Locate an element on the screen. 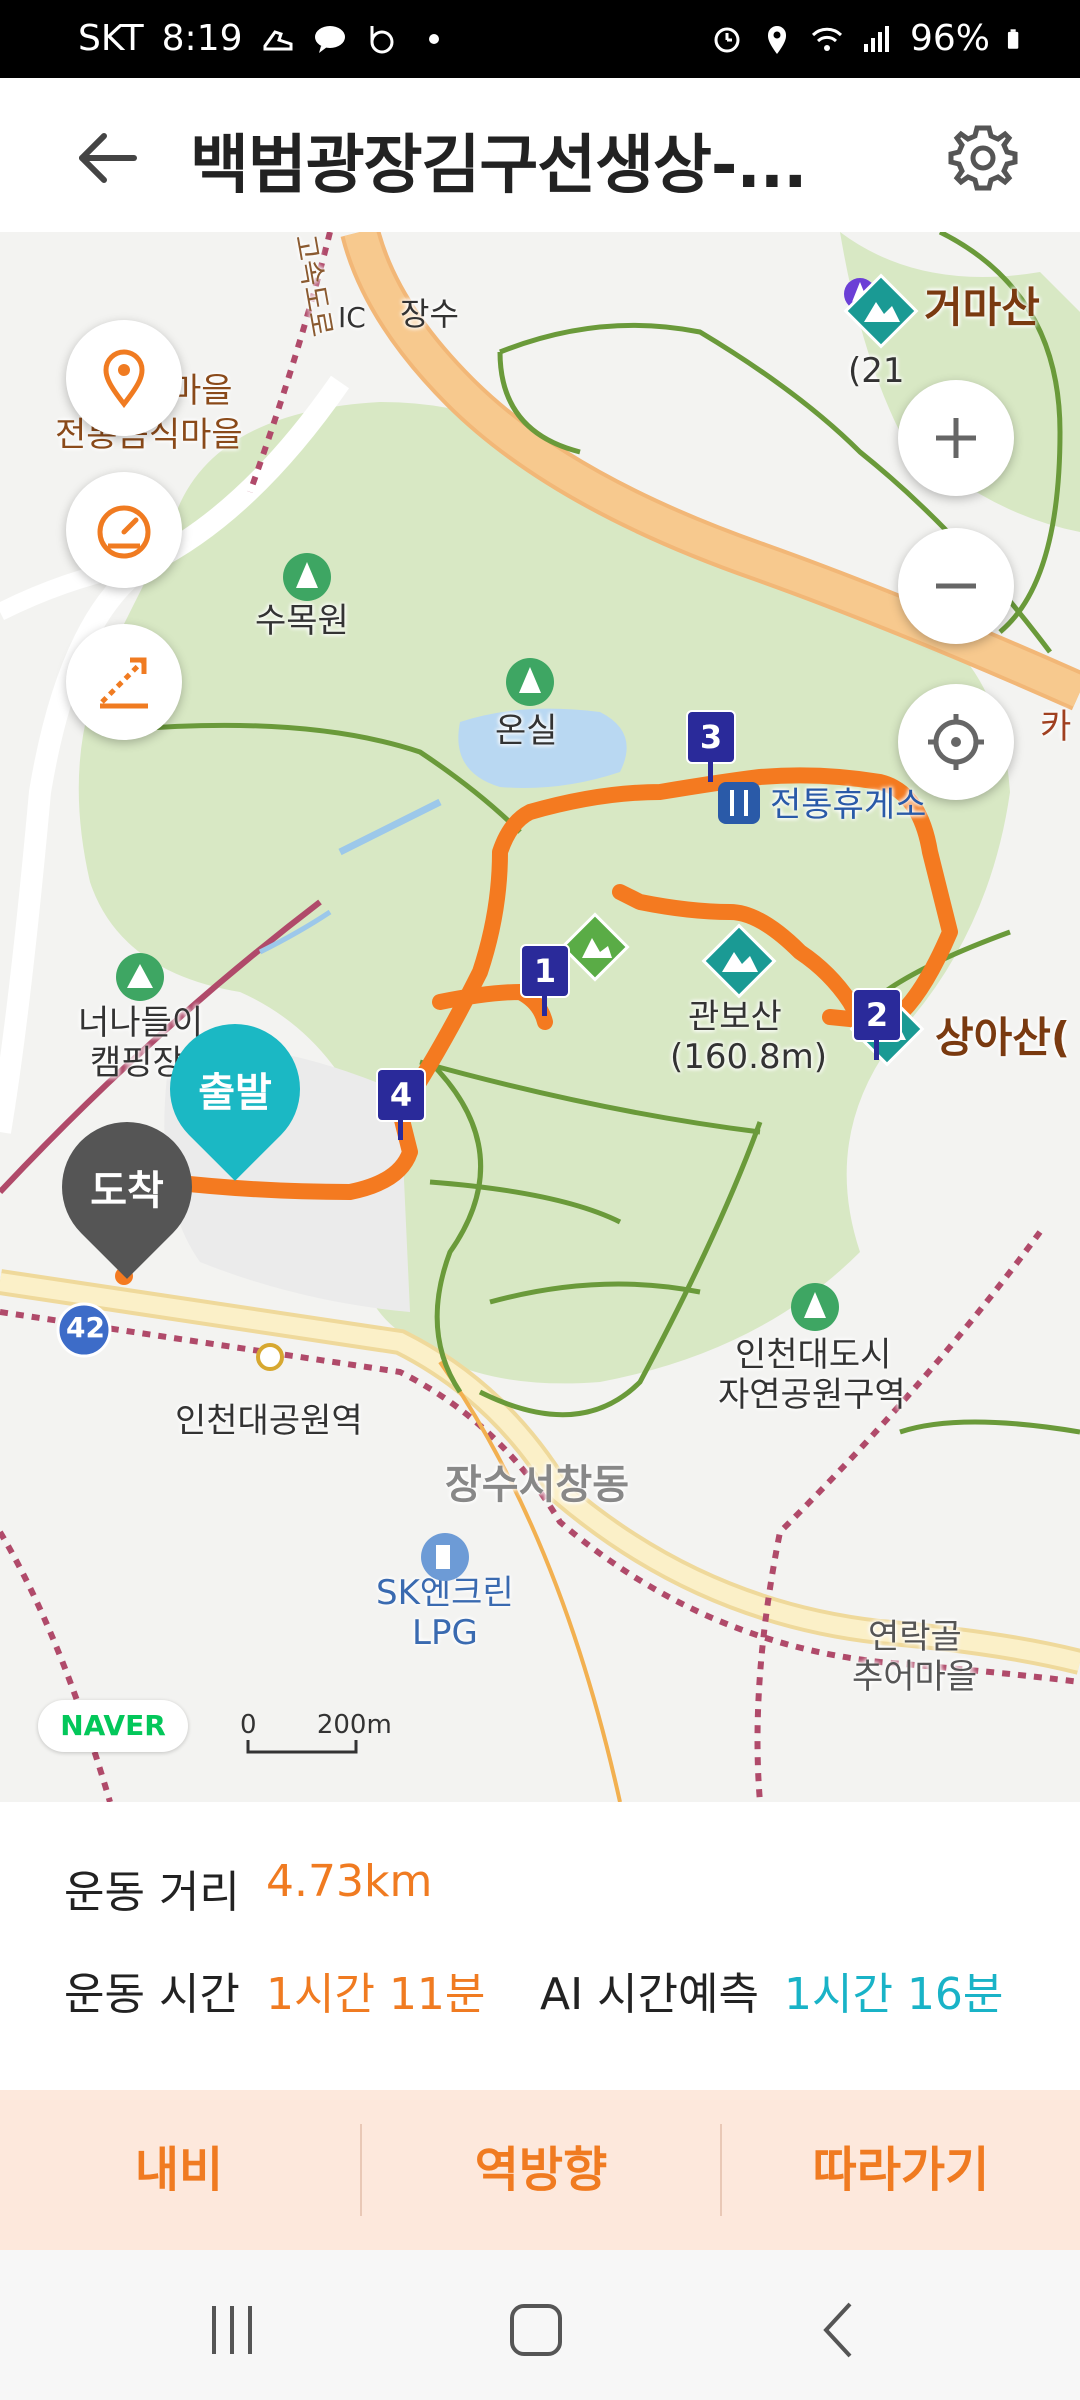  mountain-icon-geomasan is located at coordinates (881, 311).